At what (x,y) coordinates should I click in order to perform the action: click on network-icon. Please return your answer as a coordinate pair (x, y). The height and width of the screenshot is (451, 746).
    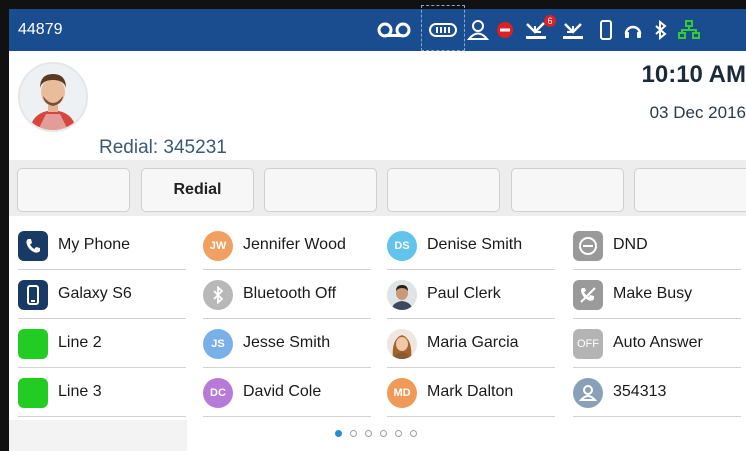
    Looking at the image, I should click on (689, 30).